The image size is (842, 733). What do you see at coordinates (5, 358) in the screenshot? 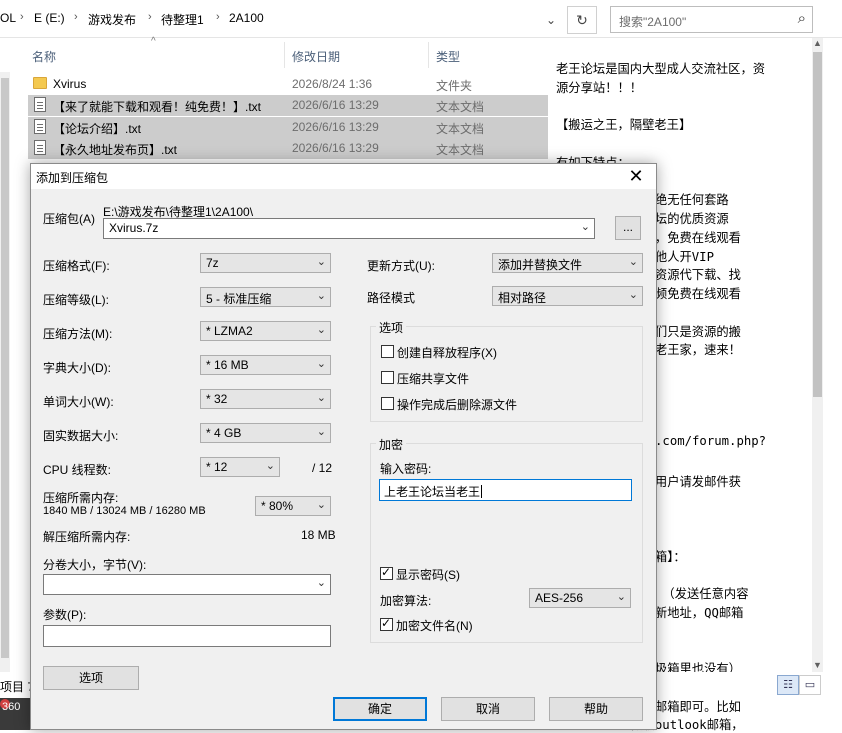
I see `left-scrollbar` at bounding box center [5, 358].